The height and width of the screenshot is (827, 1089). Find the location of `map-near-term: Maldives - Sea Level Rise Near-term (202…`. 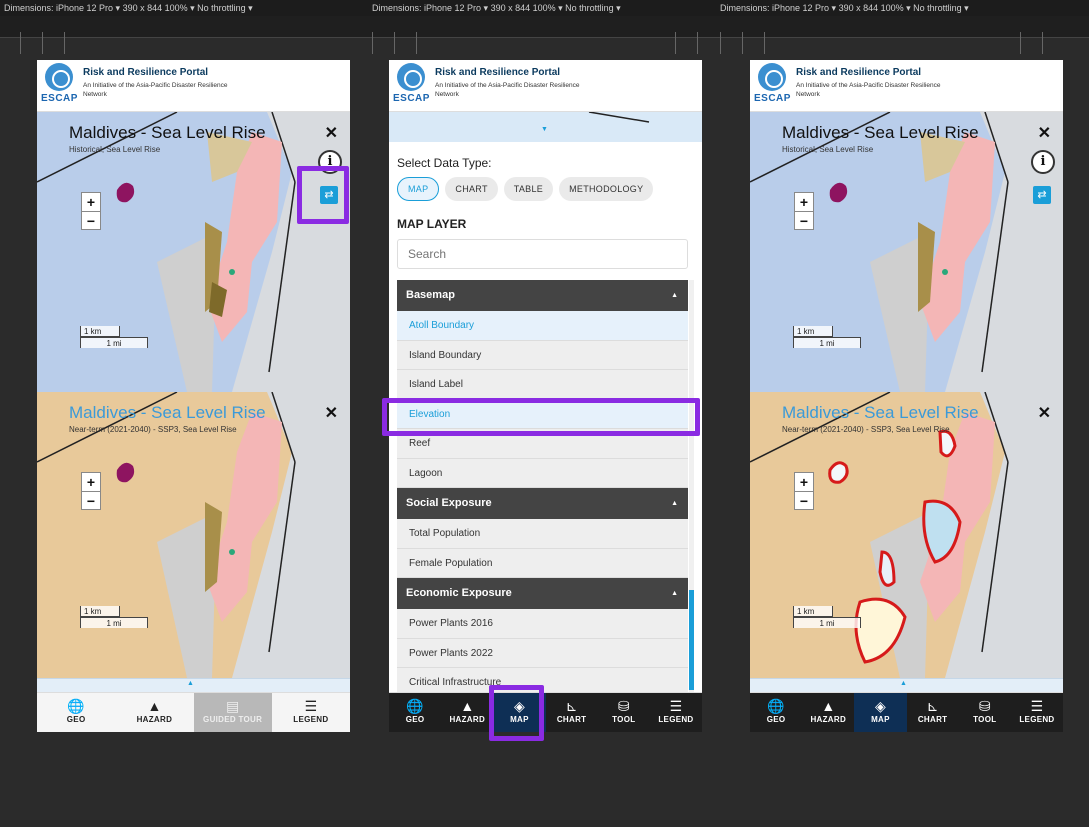

map-near-term: Maldives - Sea Level Rise Near-term (202… is located at coordinates (193, 535).